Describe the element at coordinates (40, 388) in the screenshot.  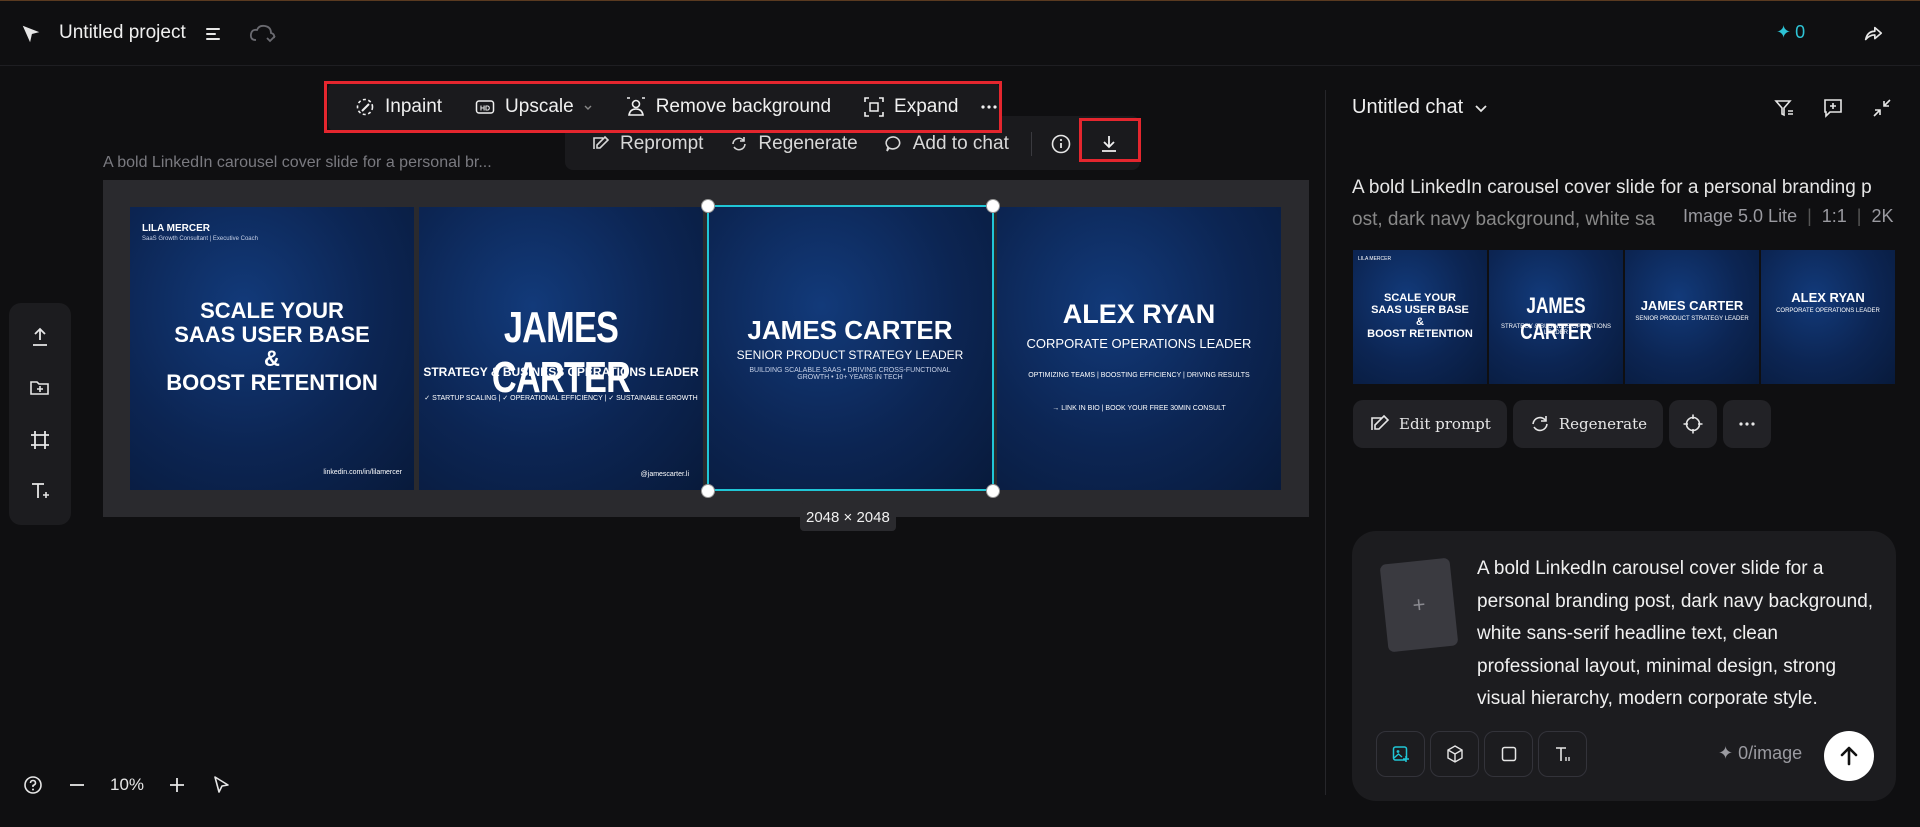
I see `folder-add-icon` at that location.